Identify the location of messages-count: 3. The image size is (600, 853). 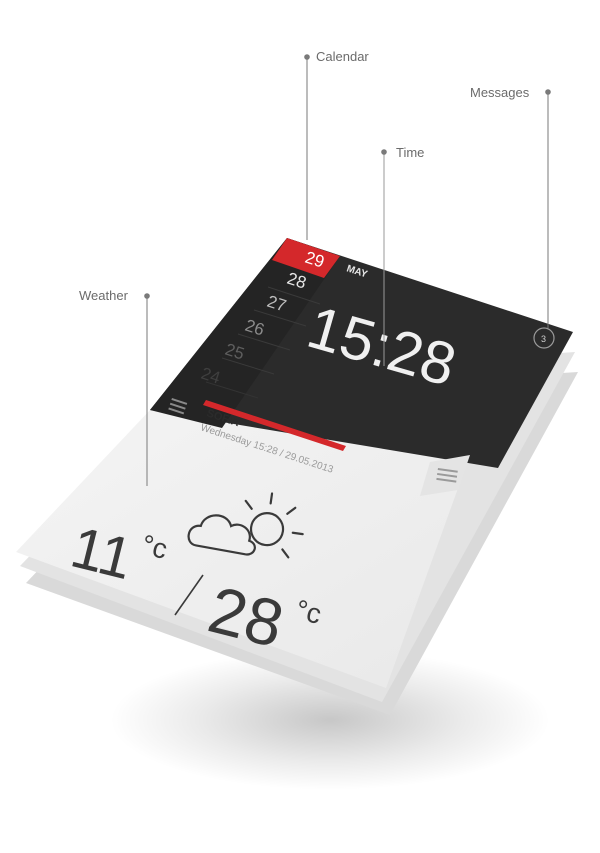
(543, 339).